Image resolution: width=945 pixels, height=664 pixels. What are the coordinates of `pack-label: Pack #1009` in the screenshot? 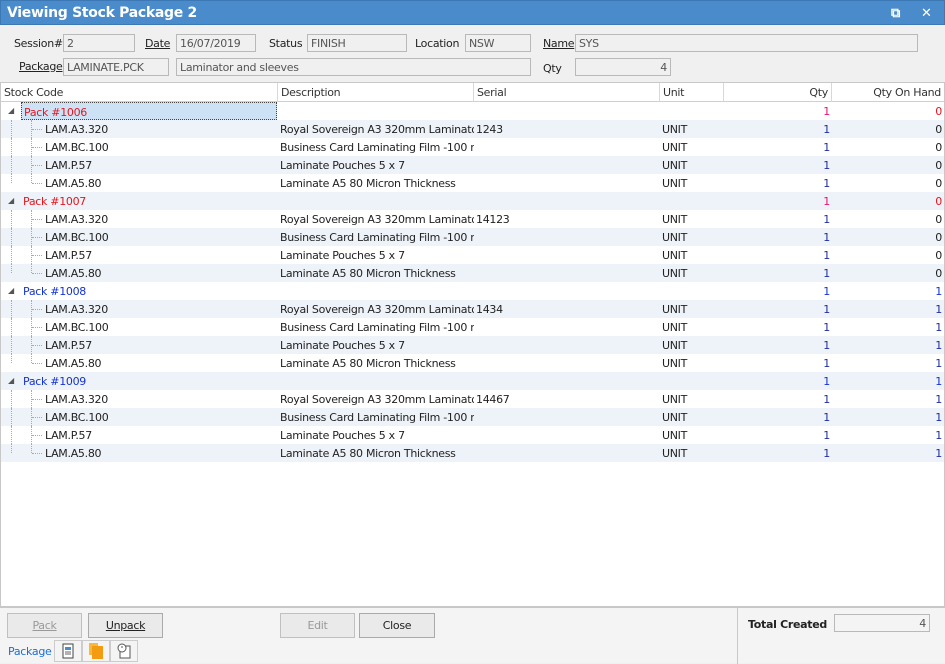 It's located at (149, 381).